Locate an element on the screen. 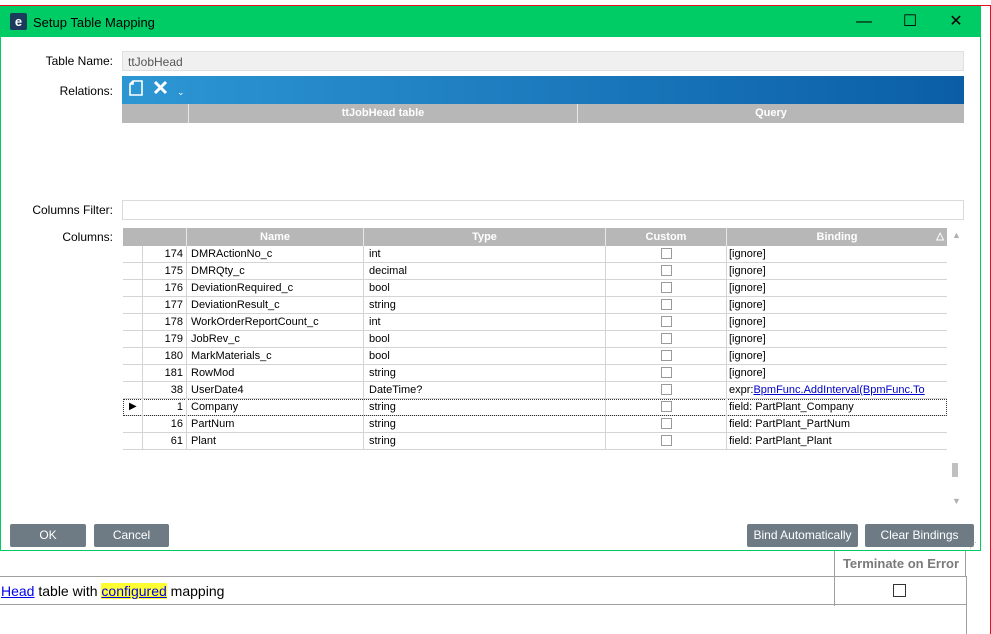 The height and width of the screenshot is (634, 991). column-name-cell: JobRev_c is located at coordinates (274, 339).